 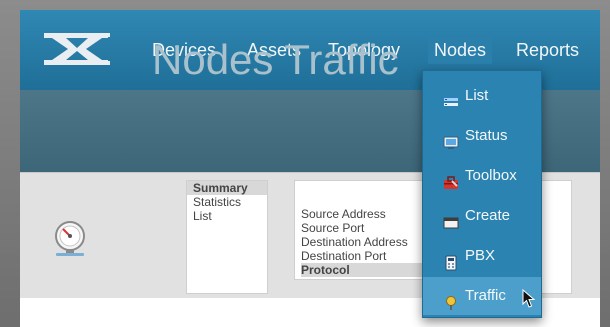 I want to click on page-title: Nodes Traffic, so click(x=275, y=59).